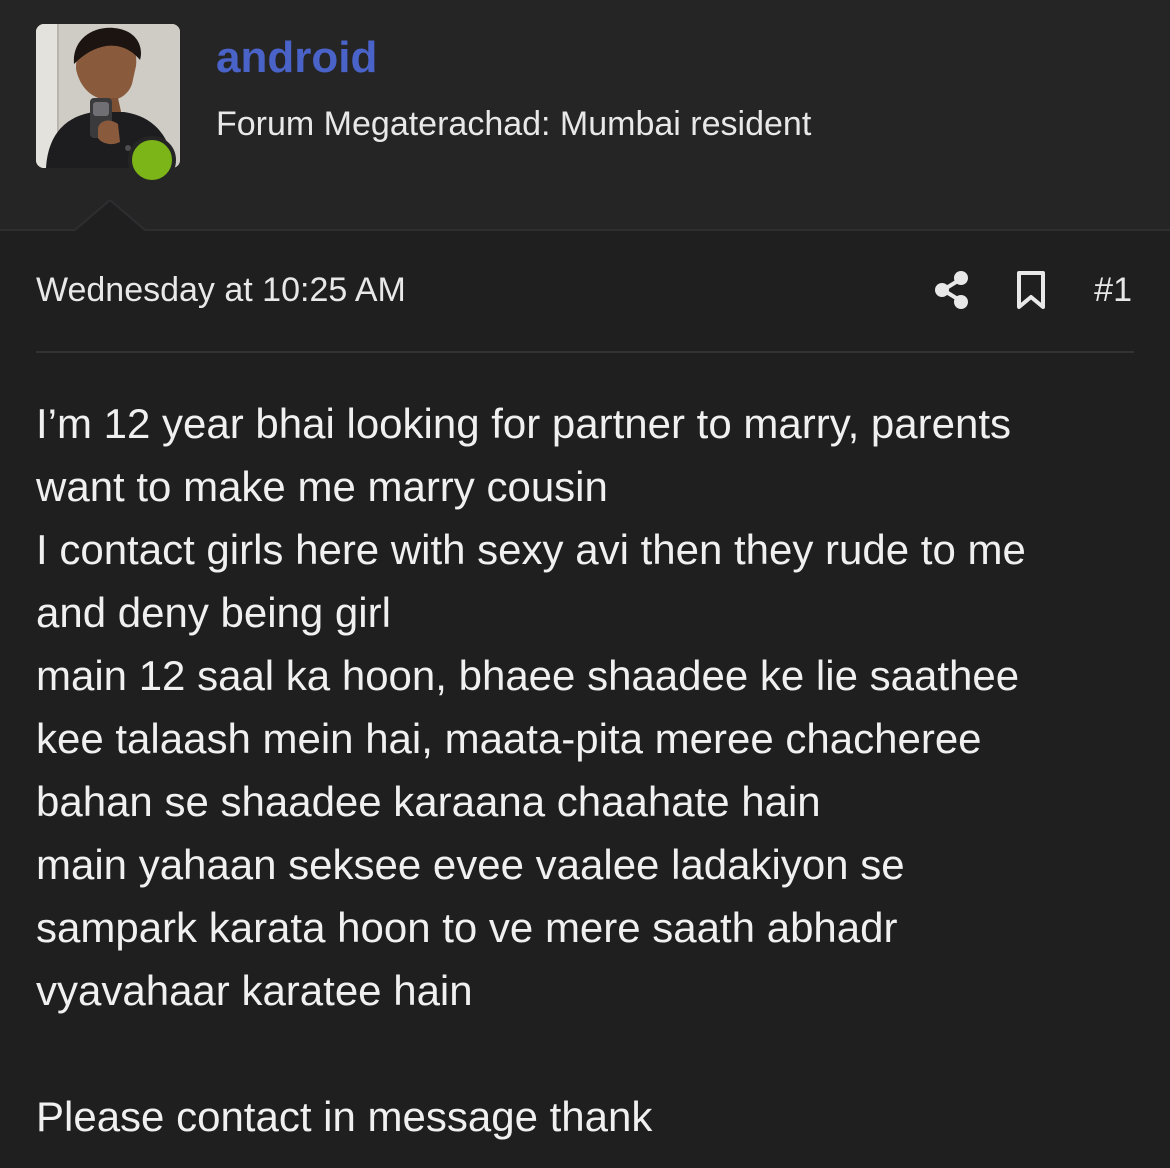 The image size is (1170, 1168). Describe the element at coordinates (428, 801) in the screenshot. I see `post-line: bahan se shaadee karaana chaahate hain` at that location.